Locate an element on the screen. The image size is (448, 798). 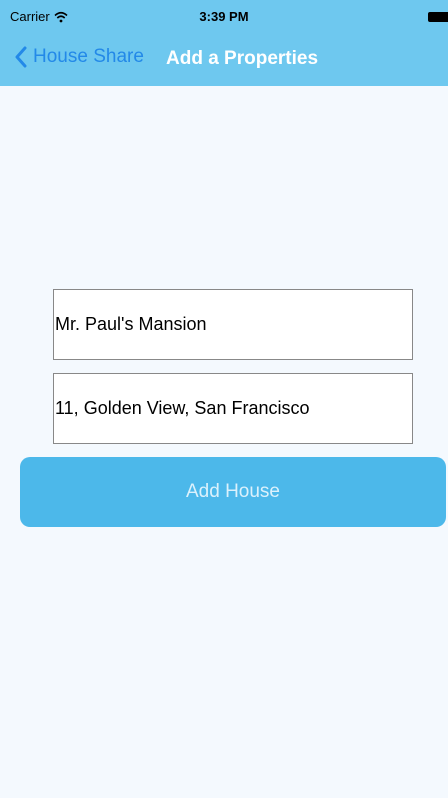
house-name-field is located at coordinates (233, 324).